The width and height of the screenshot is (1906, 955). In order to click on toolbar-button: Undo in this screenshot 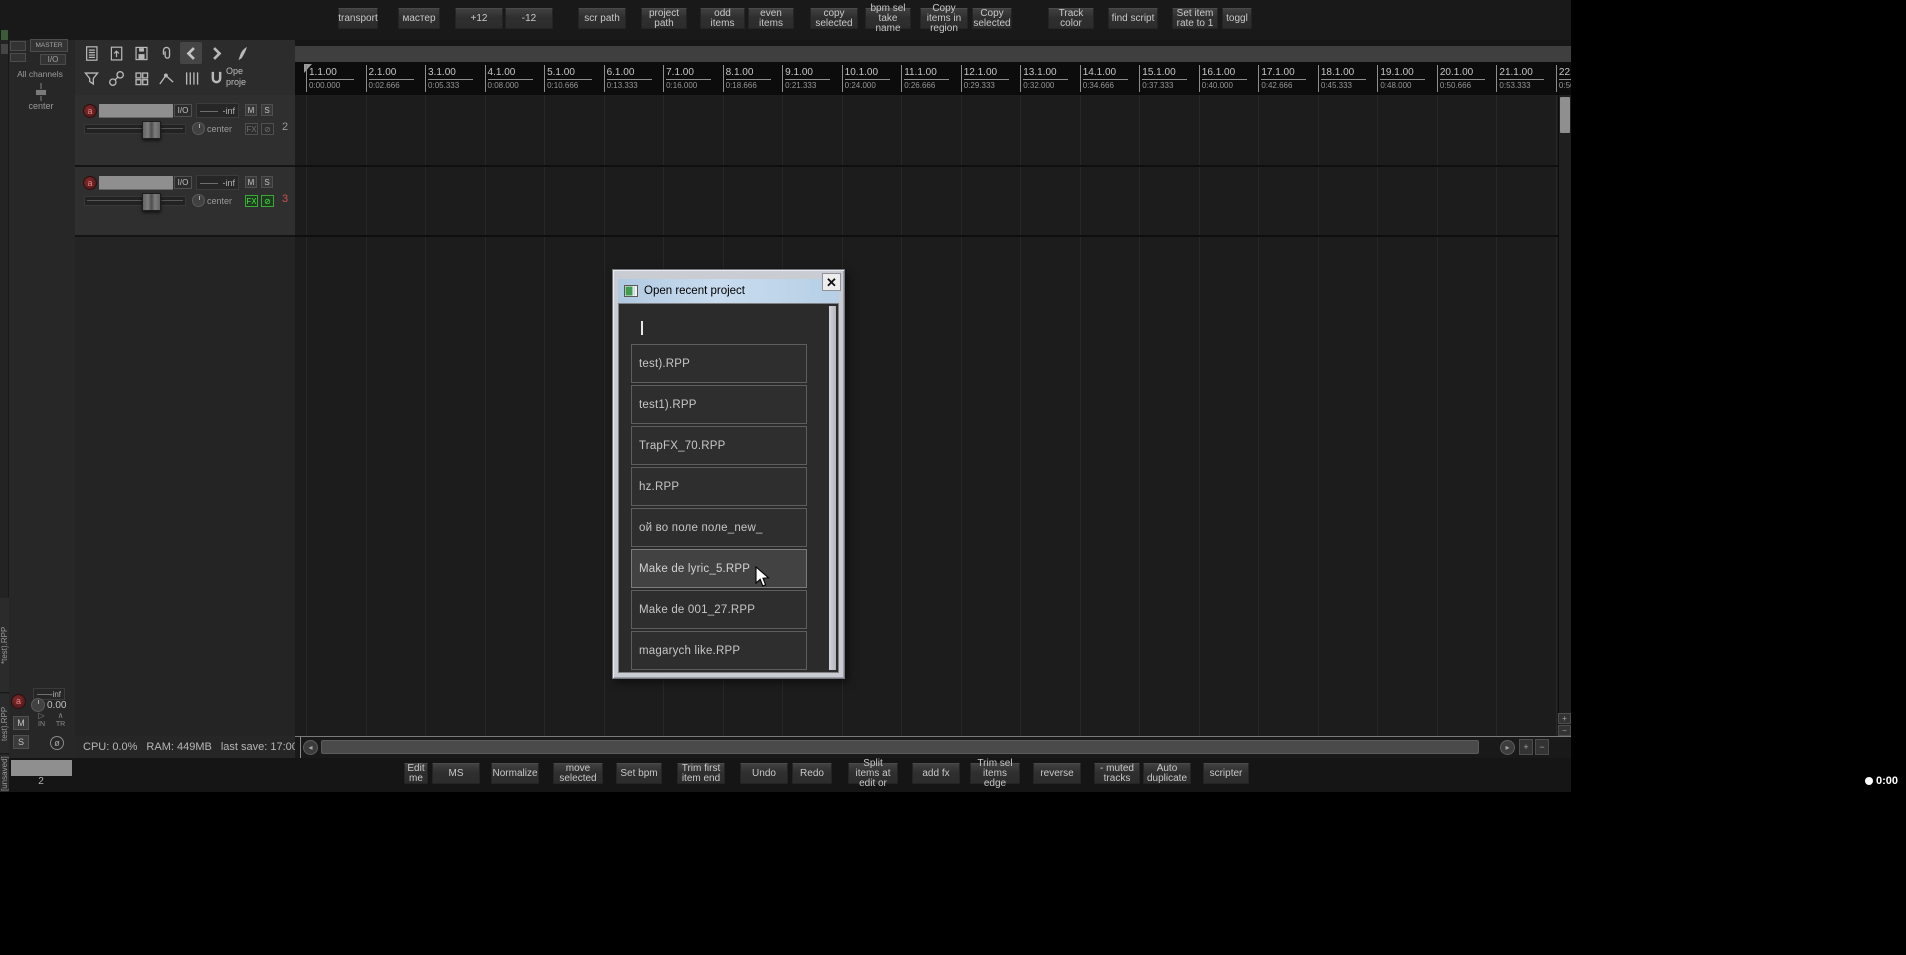, I will do `click(764, 773)`.